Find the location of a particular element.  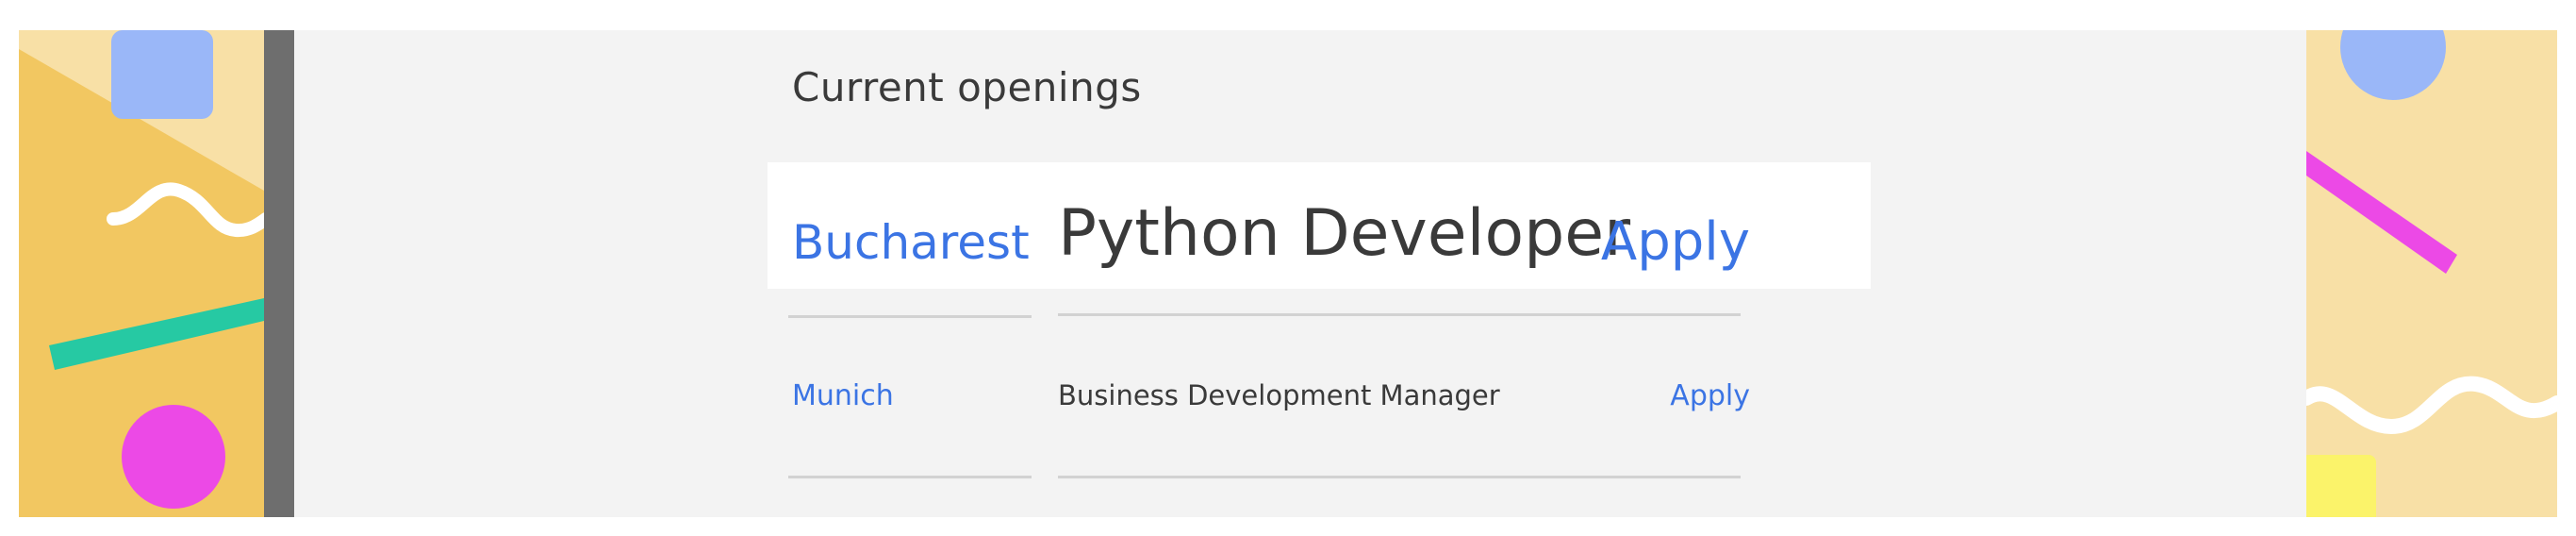

section-title: Current openings is located at coordinates (967, 87).